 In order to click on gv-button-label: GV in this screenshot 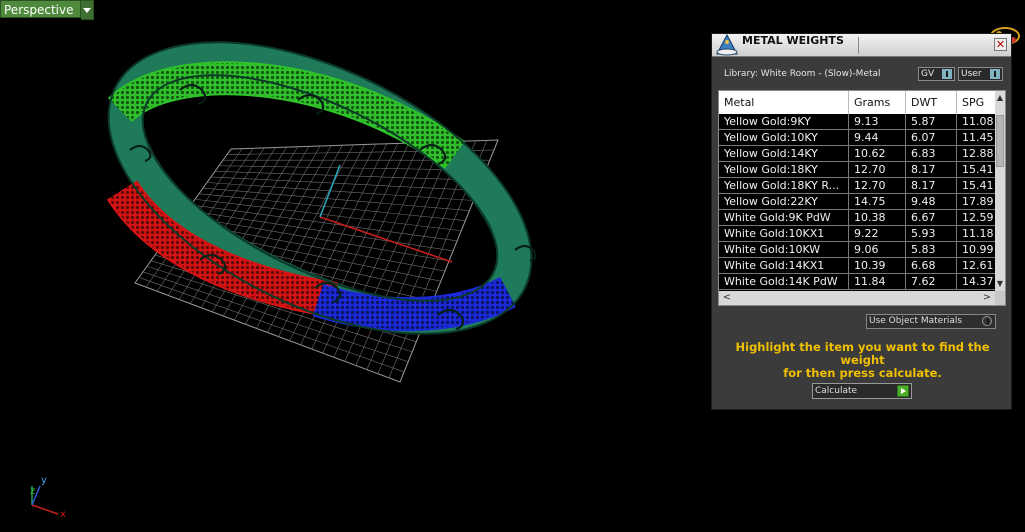, I will do `click(928, 74)`.